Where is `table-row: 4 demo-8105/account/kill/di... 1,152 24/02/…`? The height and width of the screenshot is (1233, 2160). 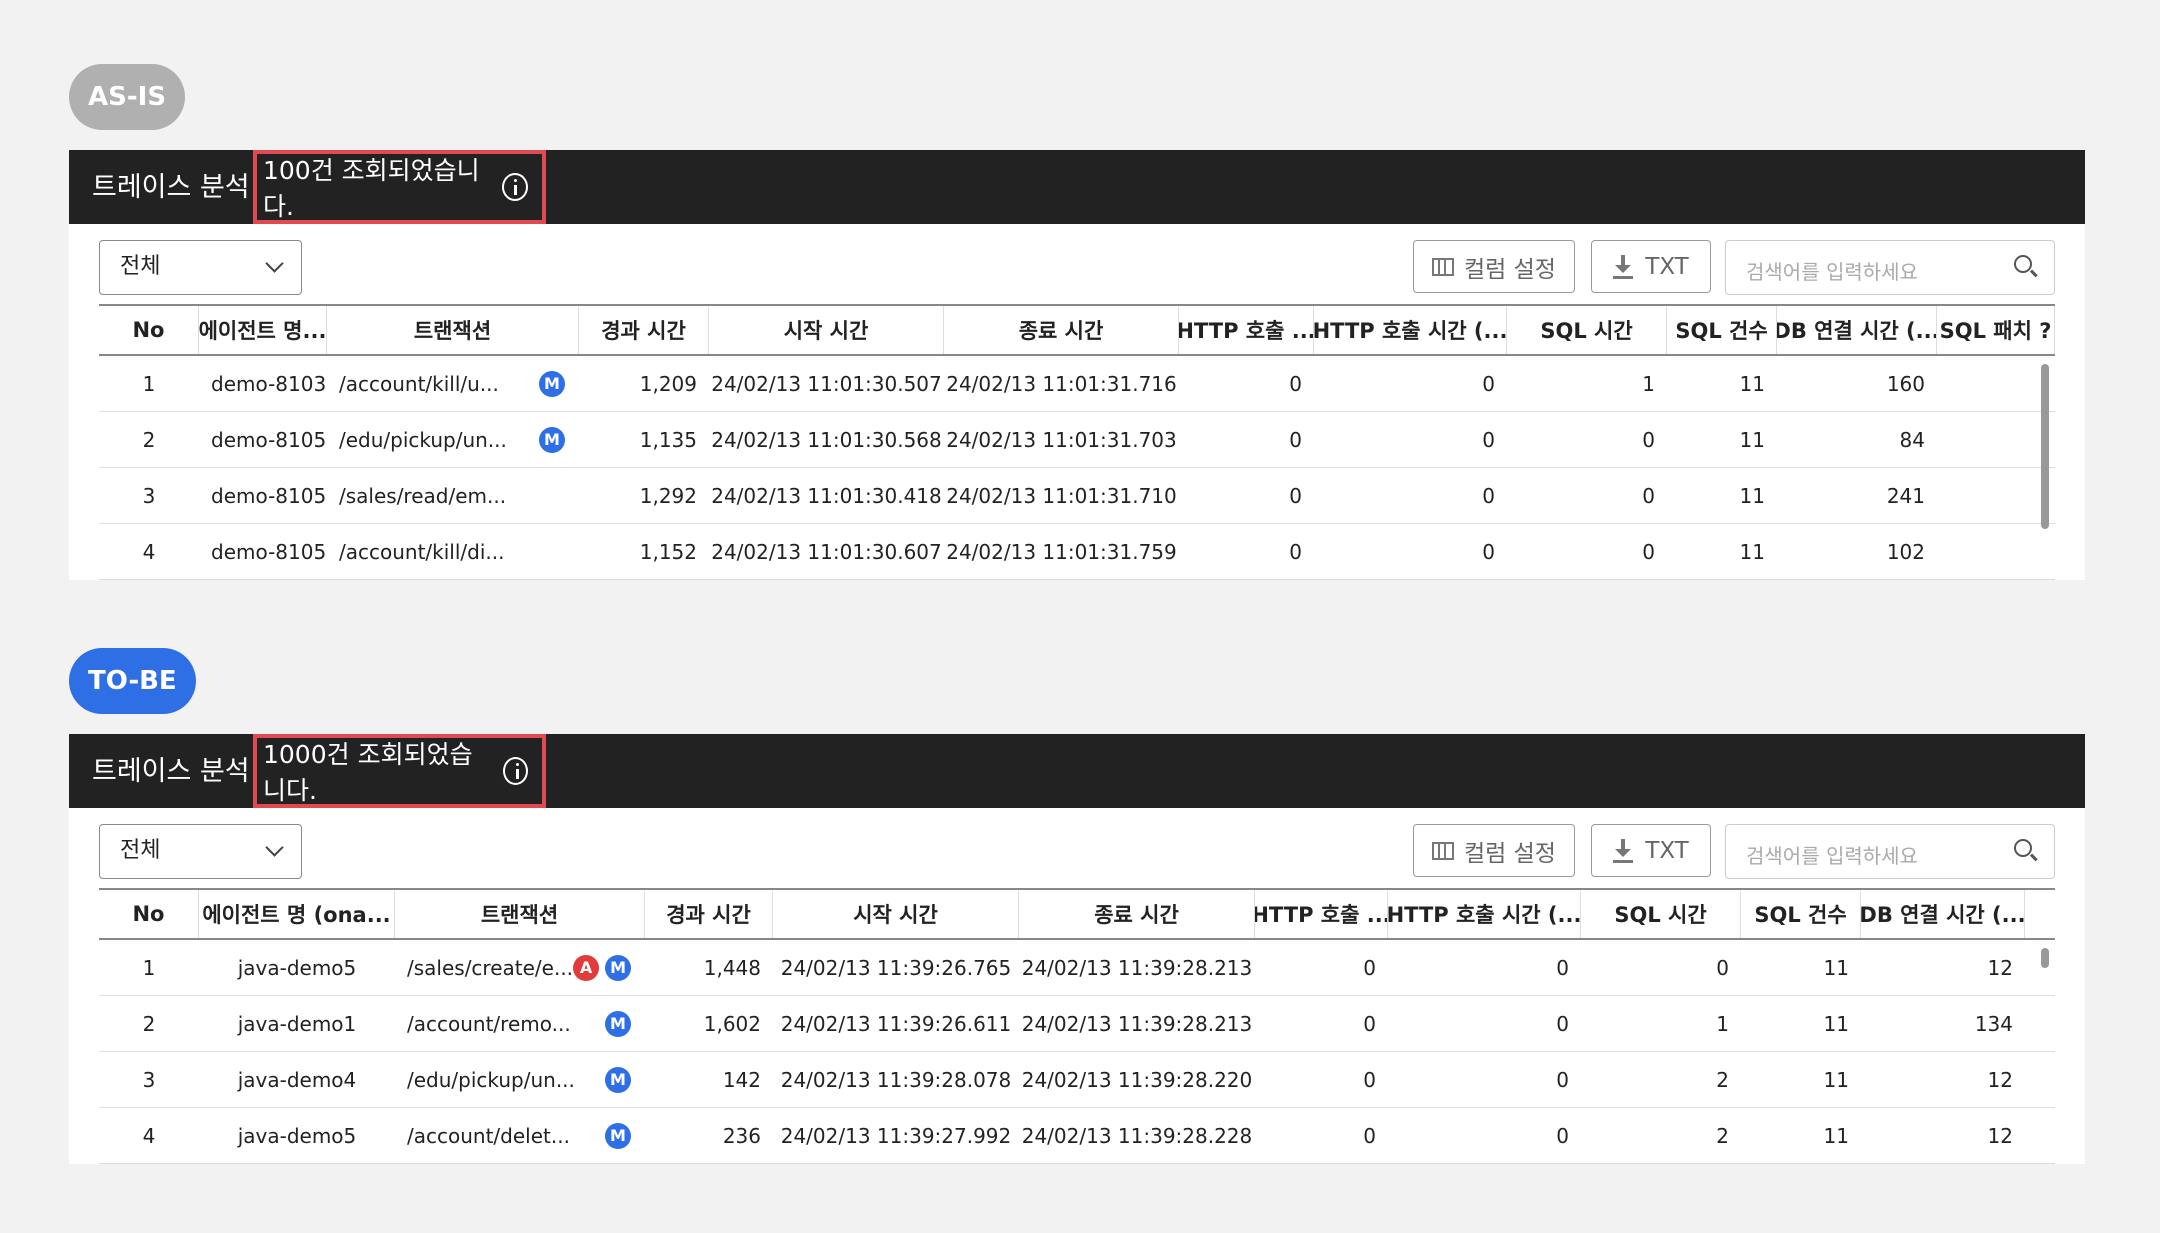 table-row: 4 demo-8105/account/kill/di... 1,152 24/02/… is located at coordinates (1077, 552).